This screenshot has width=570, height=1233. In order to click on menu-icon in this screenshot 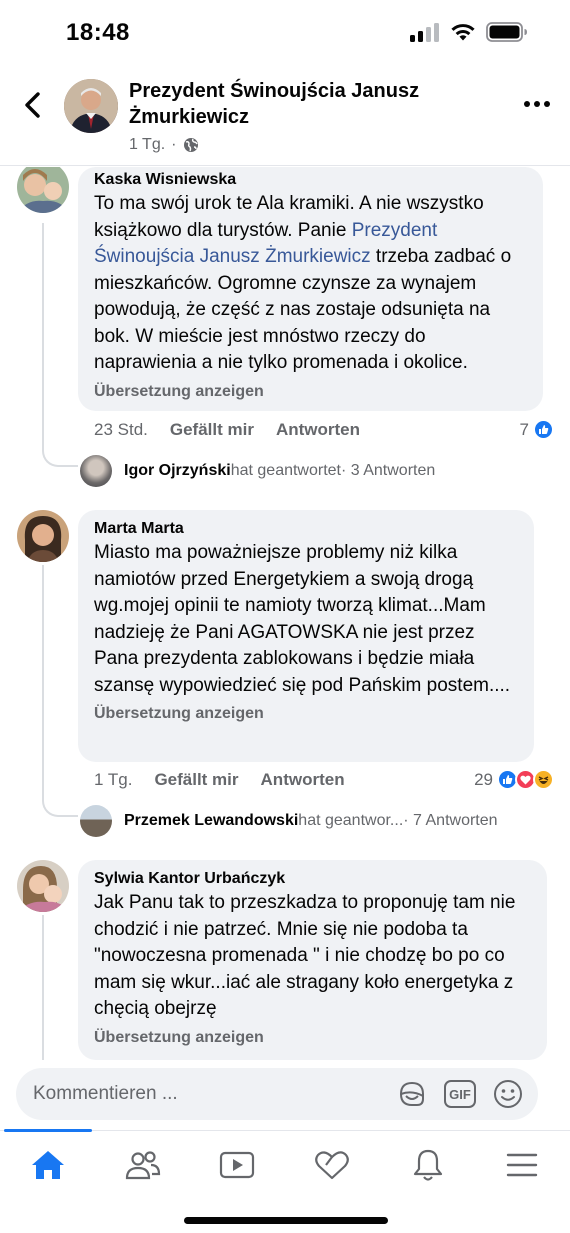, I will do `click(522, 1165)`.